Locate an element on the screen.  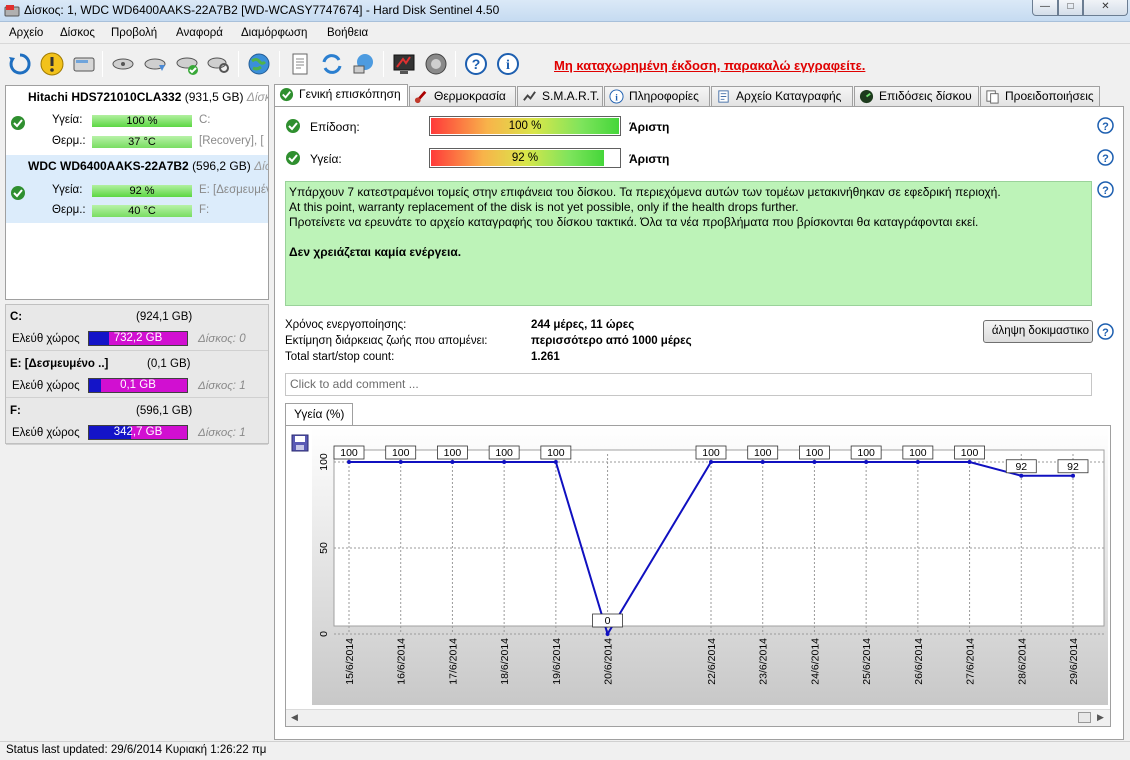
speaker-icon is located at coordinates (436, 64).